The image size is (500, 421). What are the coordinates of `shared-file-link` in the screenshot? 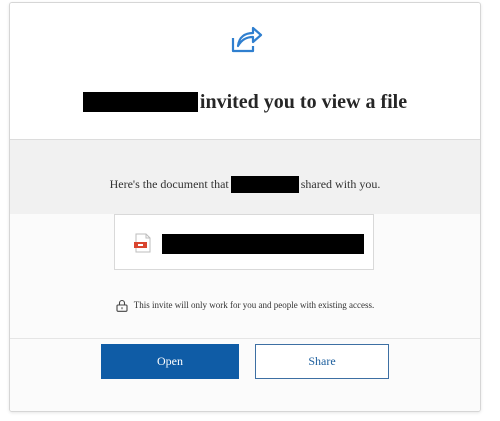 It's located at (244, 242).